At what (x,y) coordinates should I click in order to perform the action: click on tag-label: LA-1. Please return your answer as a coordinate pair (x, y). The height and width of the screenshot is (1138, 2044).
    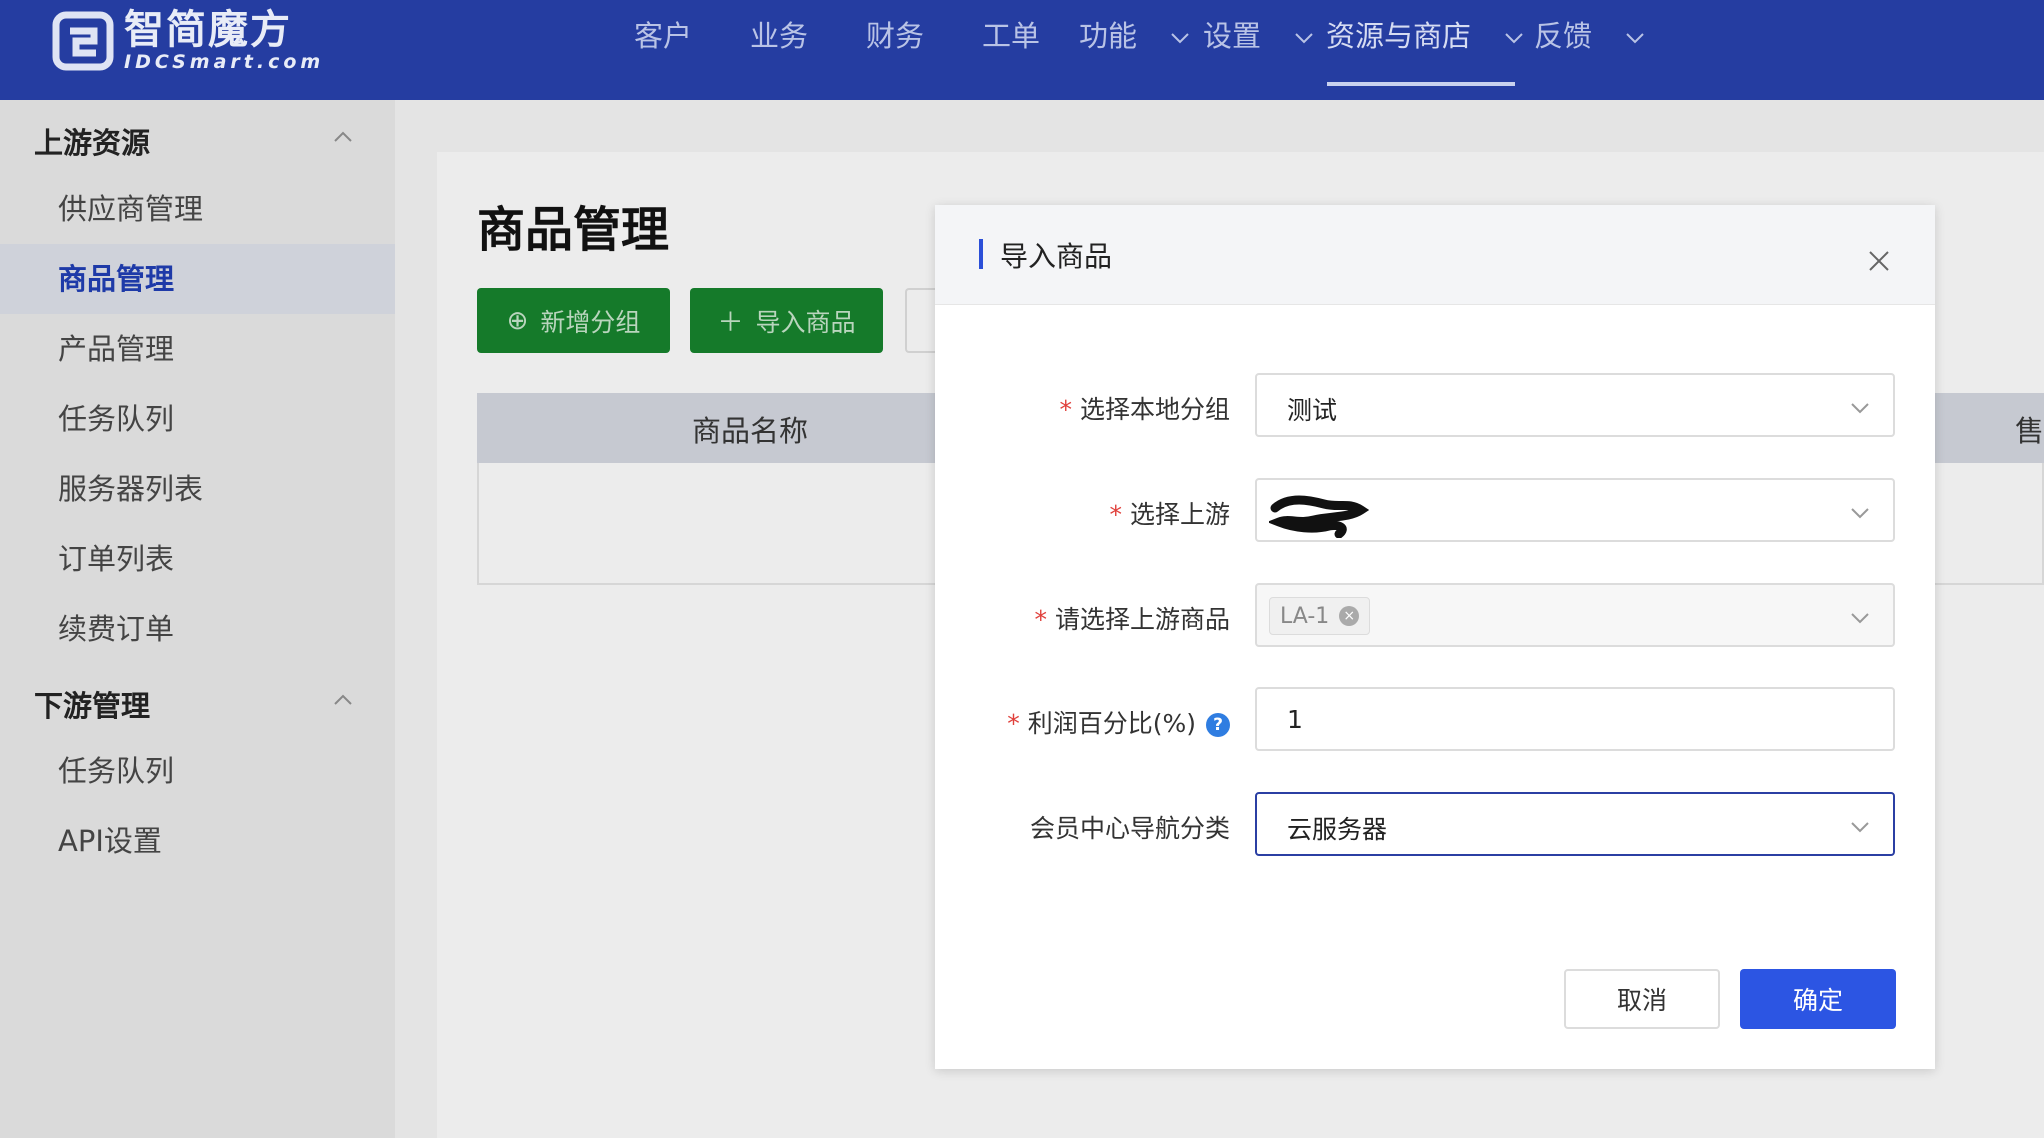
    Looking at the image, I should click on (1305, 616).